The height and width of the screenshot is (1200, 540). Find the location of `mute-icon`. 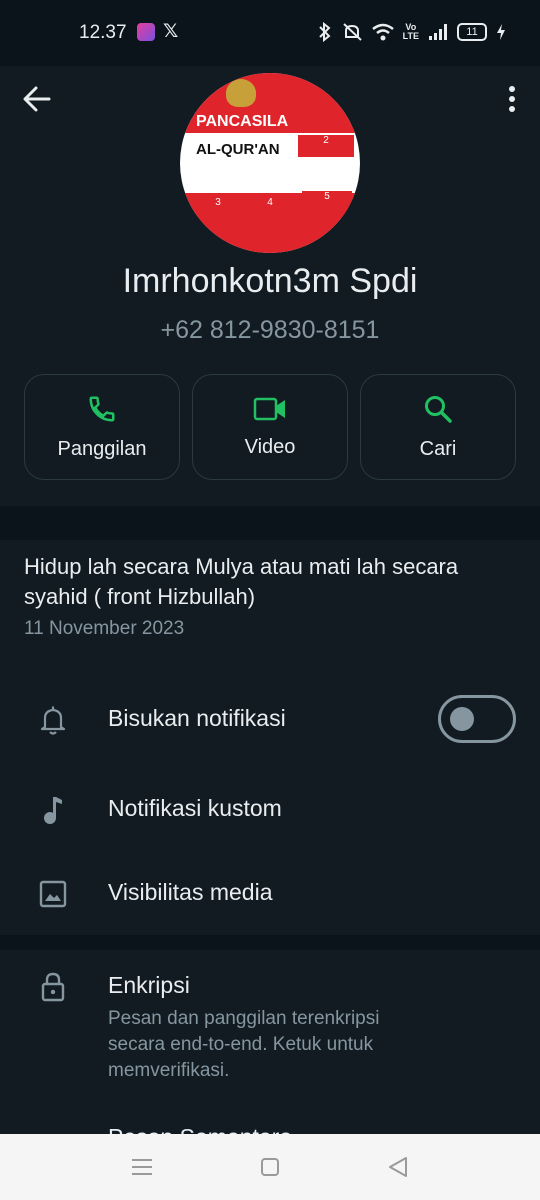

mute-icon is located at coordinates (352, 32).